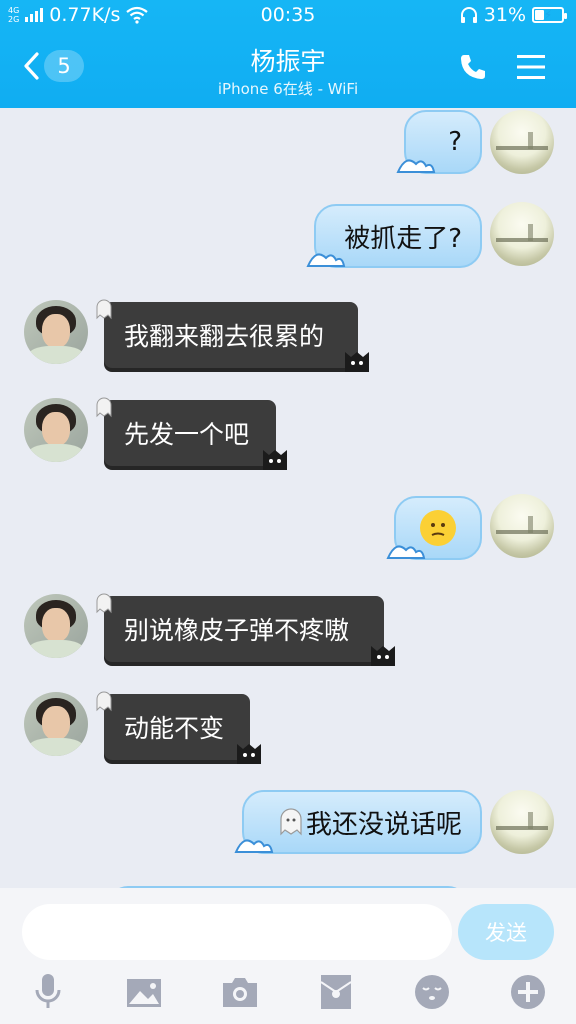 The height and width of the screenshot is (1024, 576). Describe the element at coordinates (539, 15) in the screenshot. I see `battery-fill` at that location.